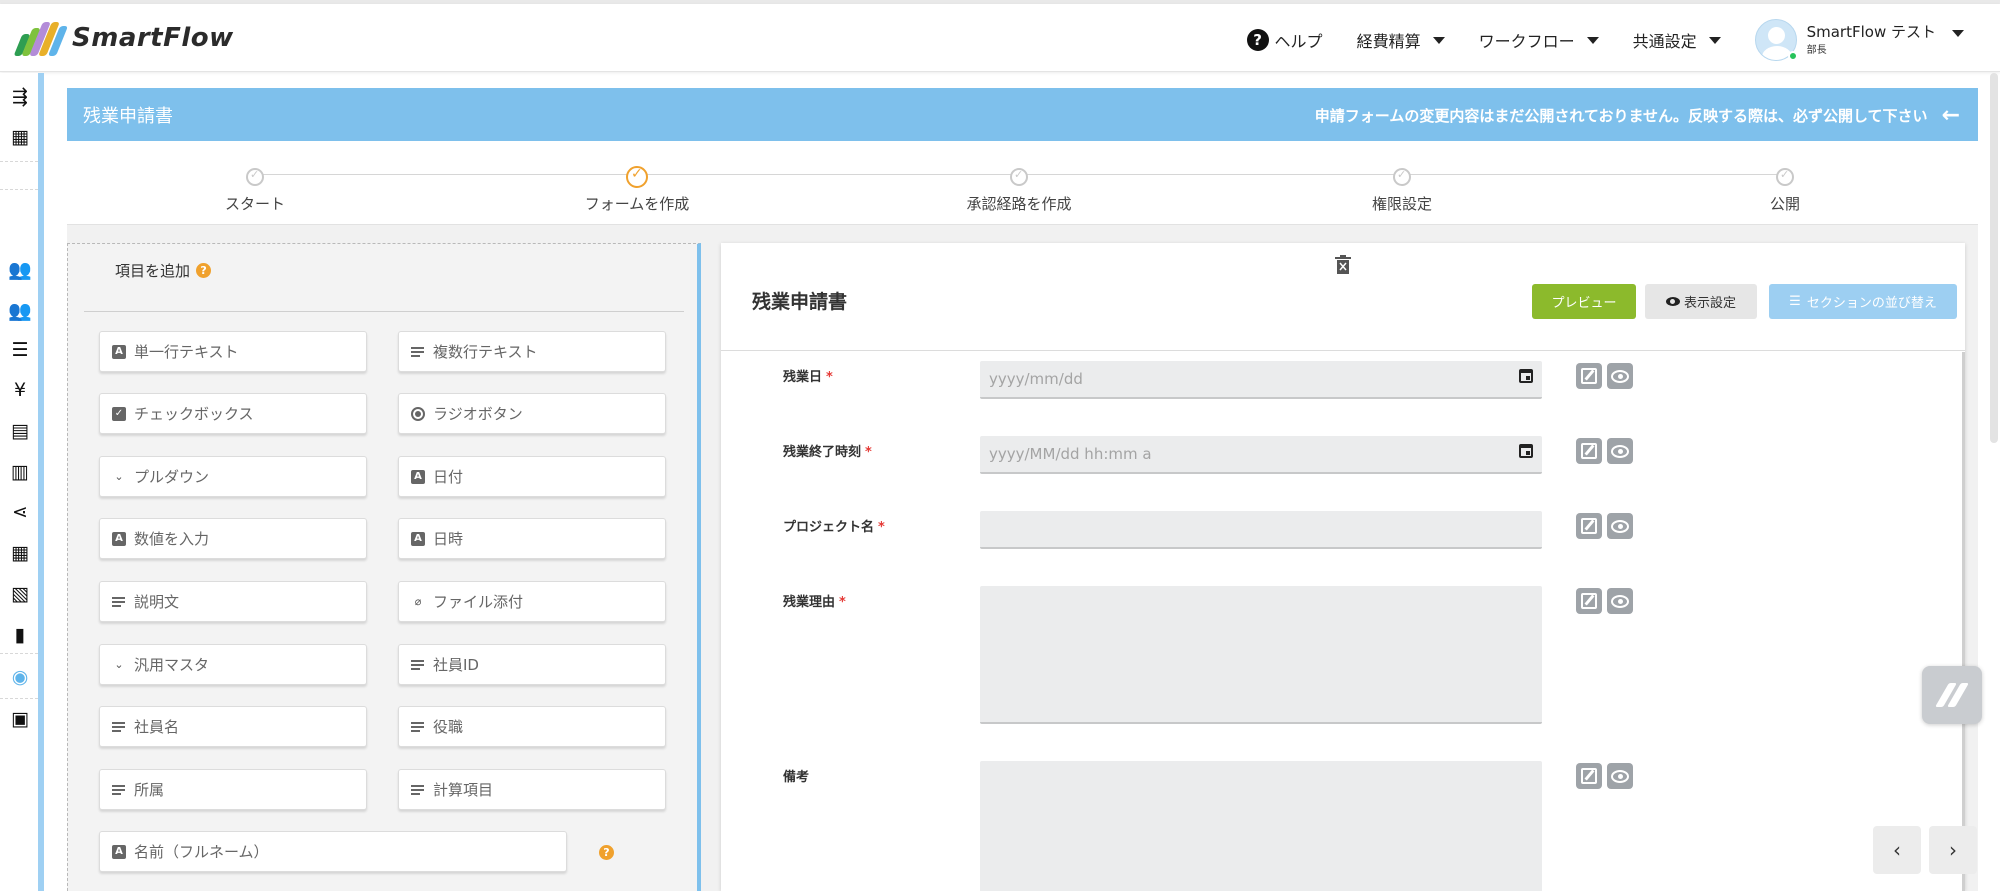 Image resolution: width=2000 pixels, height=891 pixels. What do you see at coordinates (1402, 191) in the screenshot?
I see `step-permissions: 権限設定` at bounding box center [1402, 191].